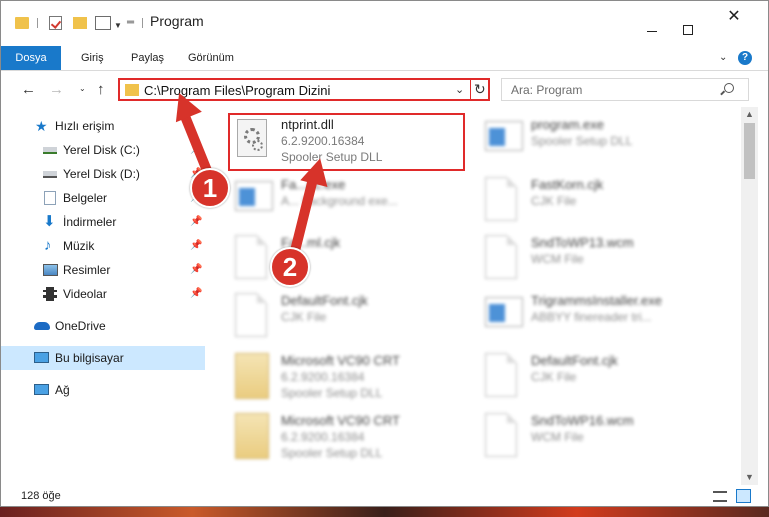 The width and height of the screenshot is (769, 517). Describe the element at coordinates (745, 58) in the screenshot. I see `help-icon: ?` at that location.